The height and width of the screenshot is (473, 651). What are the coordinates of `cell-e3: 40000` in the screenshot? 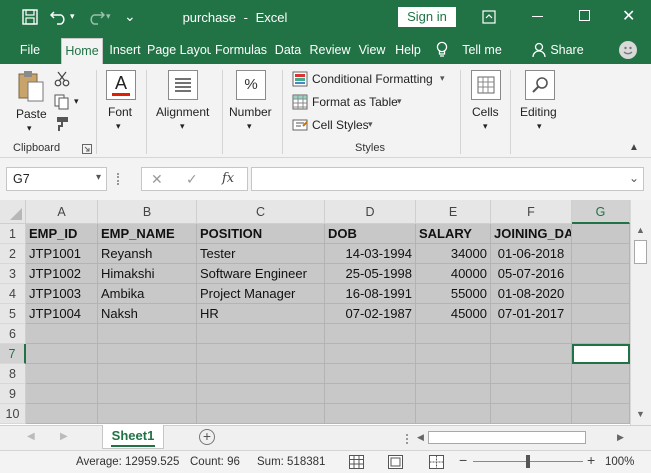 It's located at (453, 274).